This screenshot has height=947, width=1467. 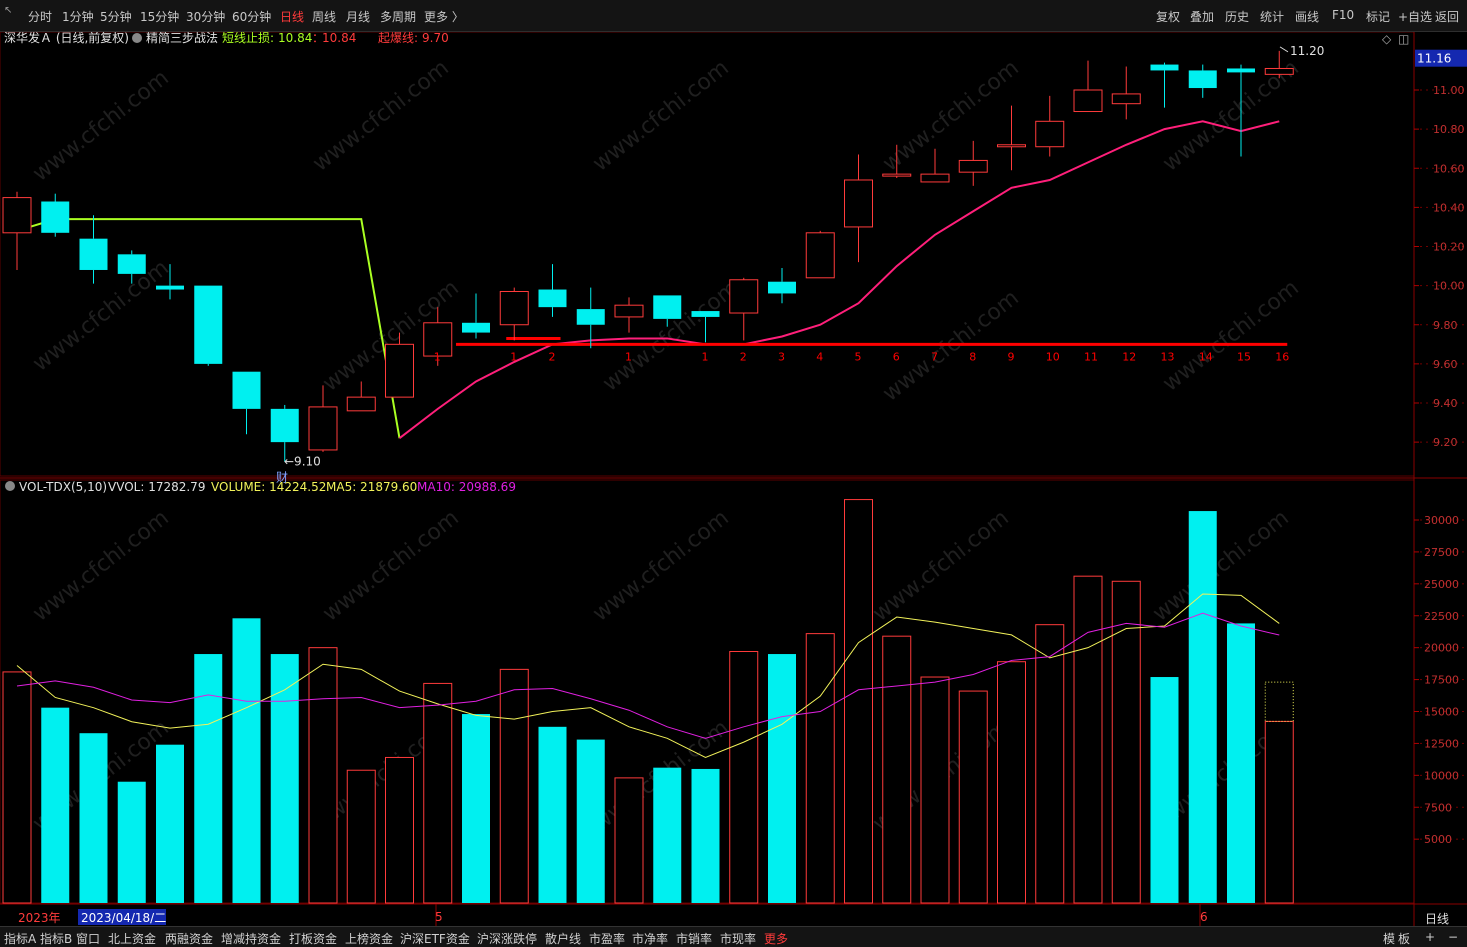 I want to click on period-tab: 30分钟, so click(x=205, y=16).